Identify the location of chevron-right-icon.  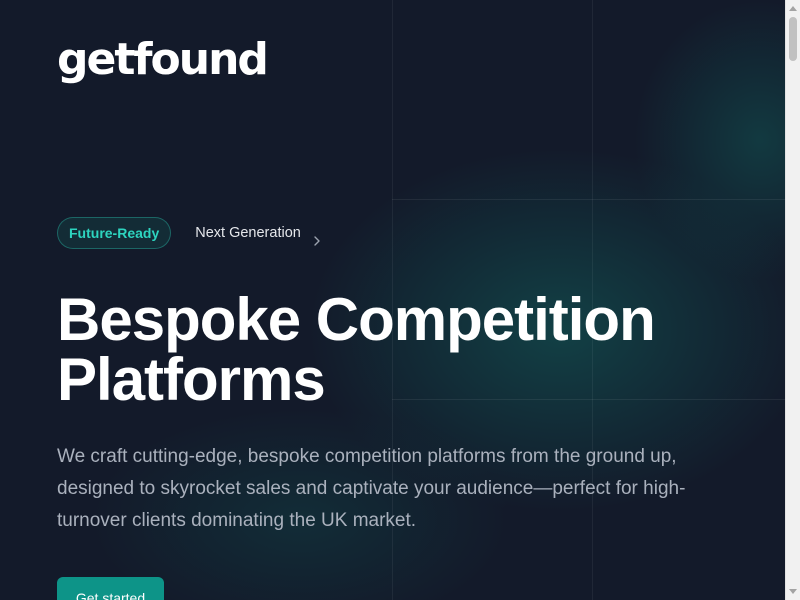
(317, 236).